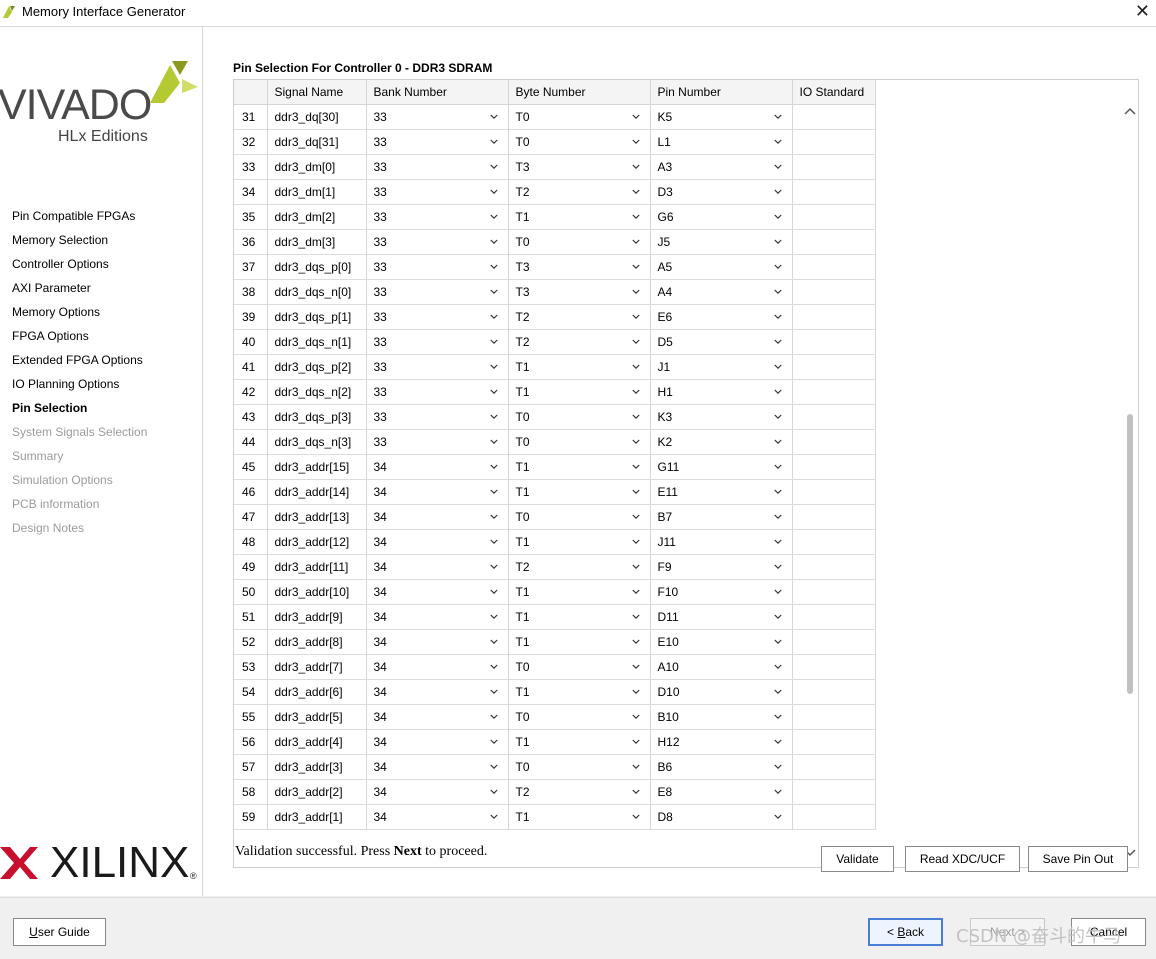  What do you see at coordinates (79, 244) in the screenshot?
I see `sidebar-item-memory-selection: Memory Selection` at bounding box center [79, 244].